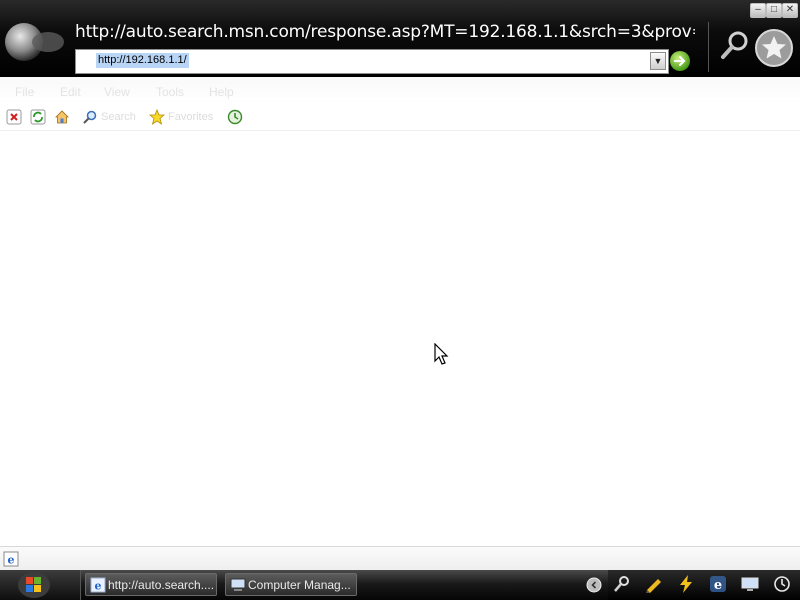 This screenshot has width=800, height=600. I want to click on menu-file: File, so click(24, 92).